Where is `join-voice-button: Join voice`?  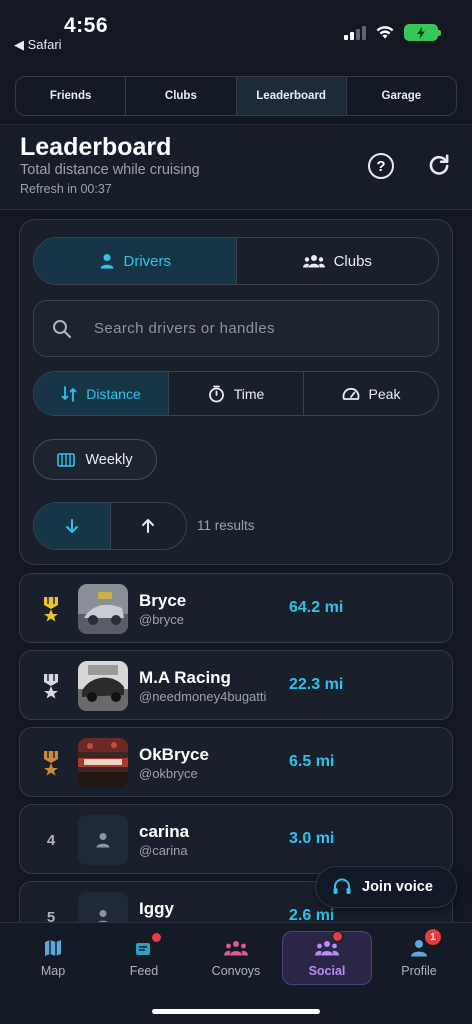
join-voice-button: Join voice is located at coordinates (386, 887).